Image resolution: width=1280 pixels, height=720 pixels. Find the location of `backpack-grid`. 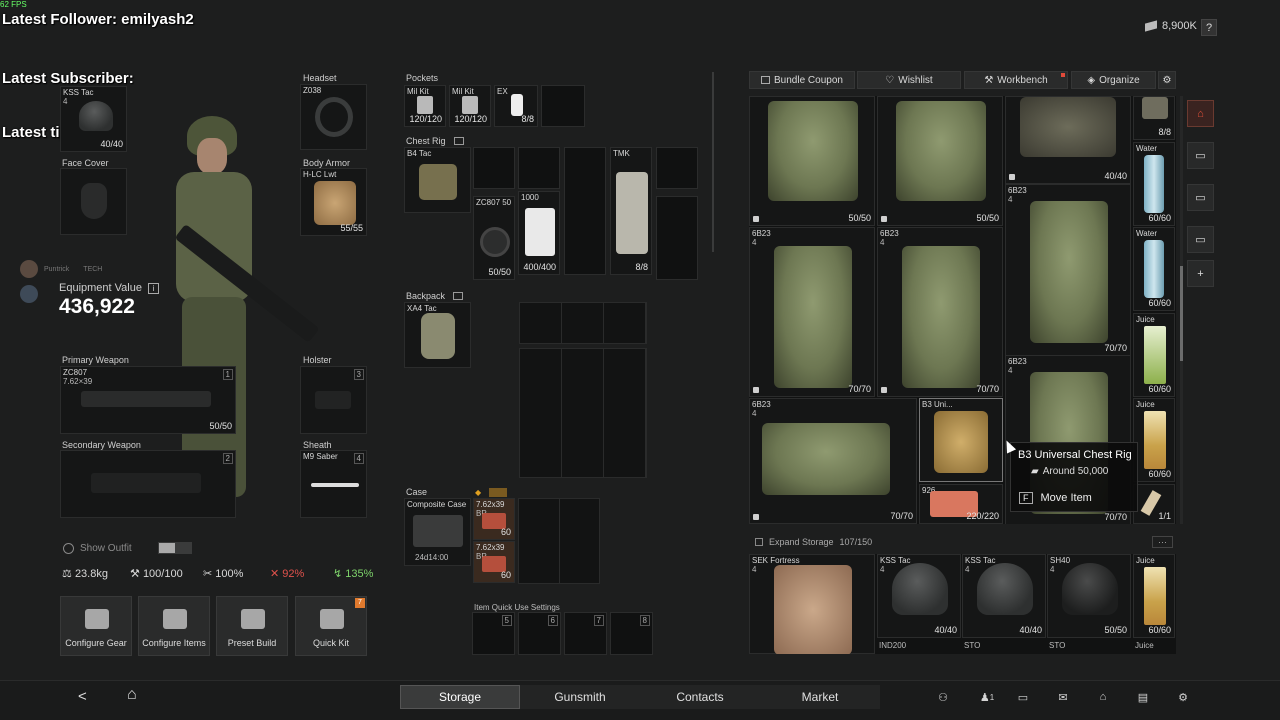

backpack-grid is located at coordinates (583, 323).